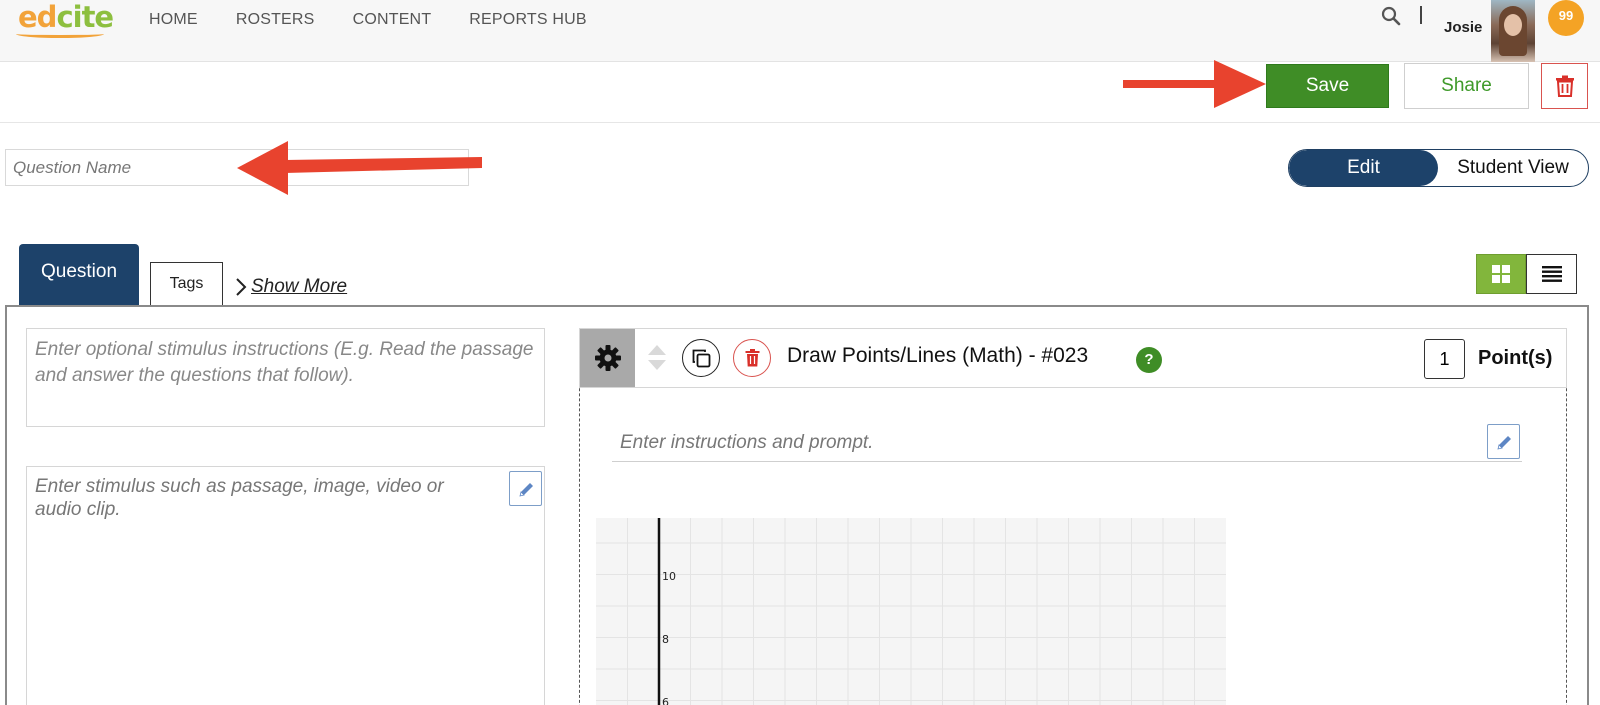 This screenshot has width=1600, height=705. Describe the element at coordinates (1149, 360) in the screenshot. I see `help-icon: ?` at that location.